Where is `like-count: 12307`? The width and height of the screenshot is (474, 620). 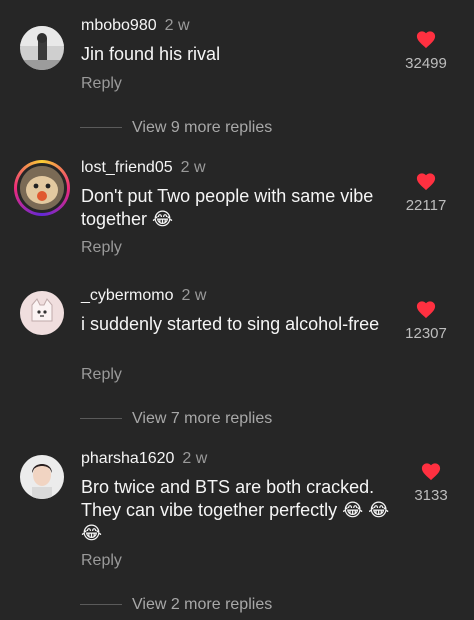
like-count: 12307 is located at coordinates (426, 333).